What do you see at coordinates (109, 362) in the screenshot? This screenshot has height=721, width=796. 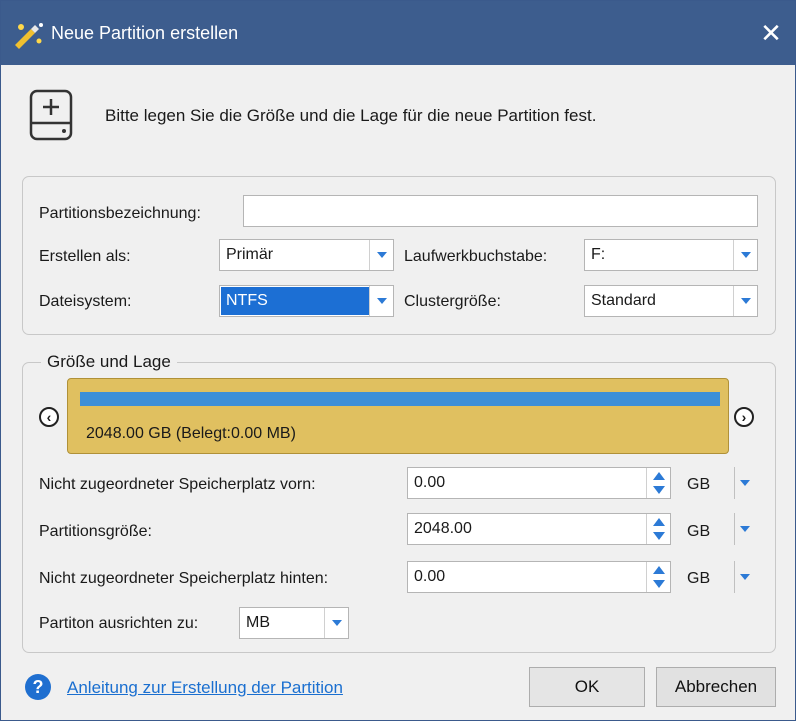 I see `size-location-legend: Größe und Lage` at bounding box center [109, 362].